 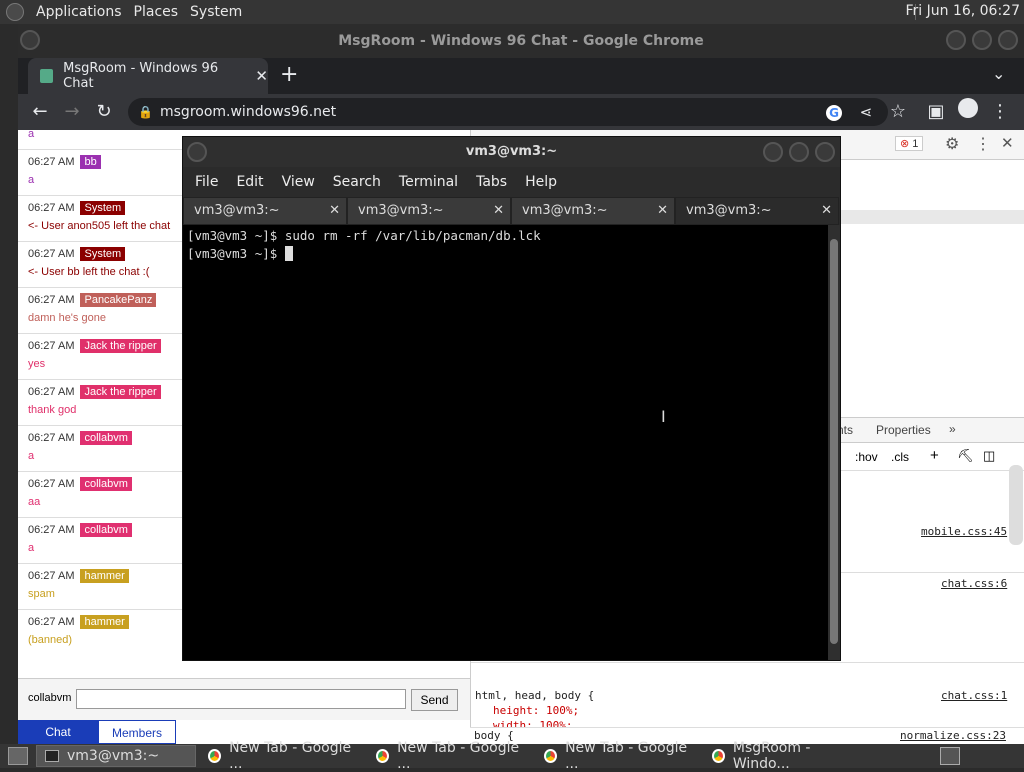 What do you see at coordinates (58, 732) in the screenshot?
I see `tab-chat: Chat` at bounding box center [58, 732].